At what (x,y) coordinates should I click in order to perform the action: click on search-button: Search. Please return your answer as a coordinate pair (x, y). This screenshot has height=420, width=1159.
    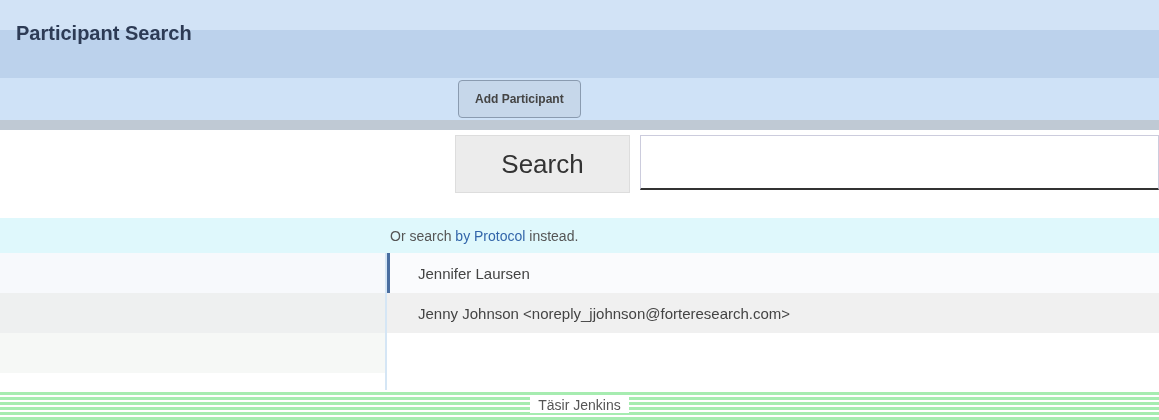
    Looking at the image, I should click on (542, 164).